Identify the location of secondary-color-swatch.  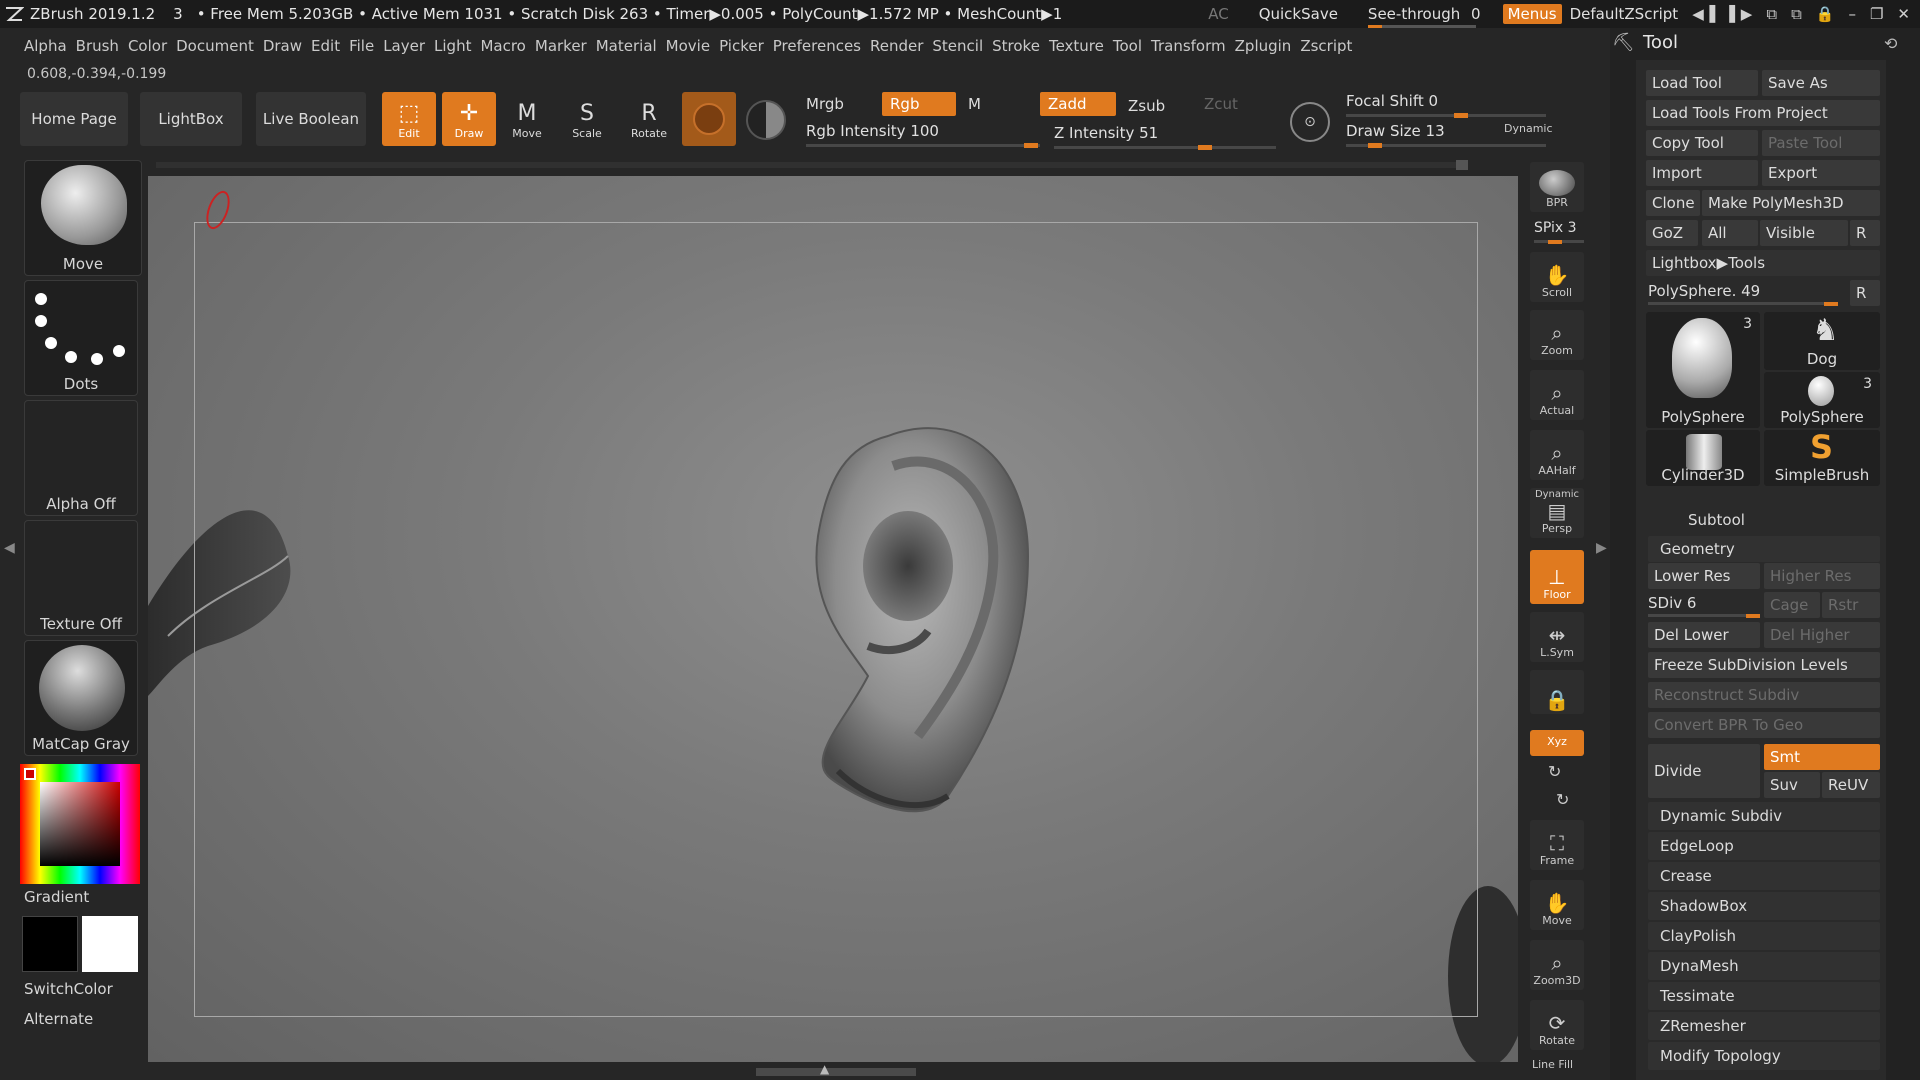
(110, 944).